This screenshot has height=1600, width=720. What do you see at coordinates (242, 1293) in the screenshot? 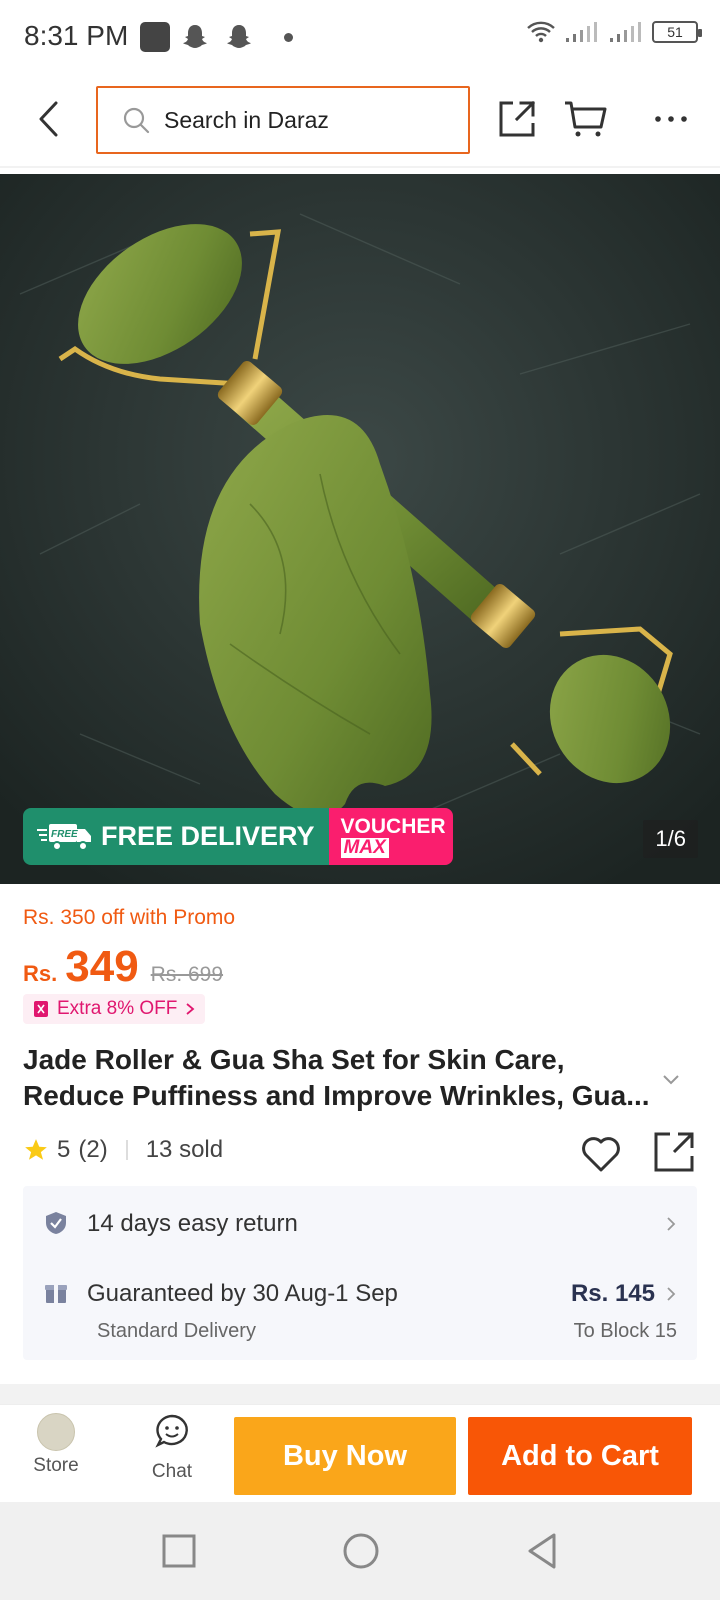
I see `delivery-date-label: Guaranteed by 30 Aug-1 Sep` at bounding box center [242, 1293].